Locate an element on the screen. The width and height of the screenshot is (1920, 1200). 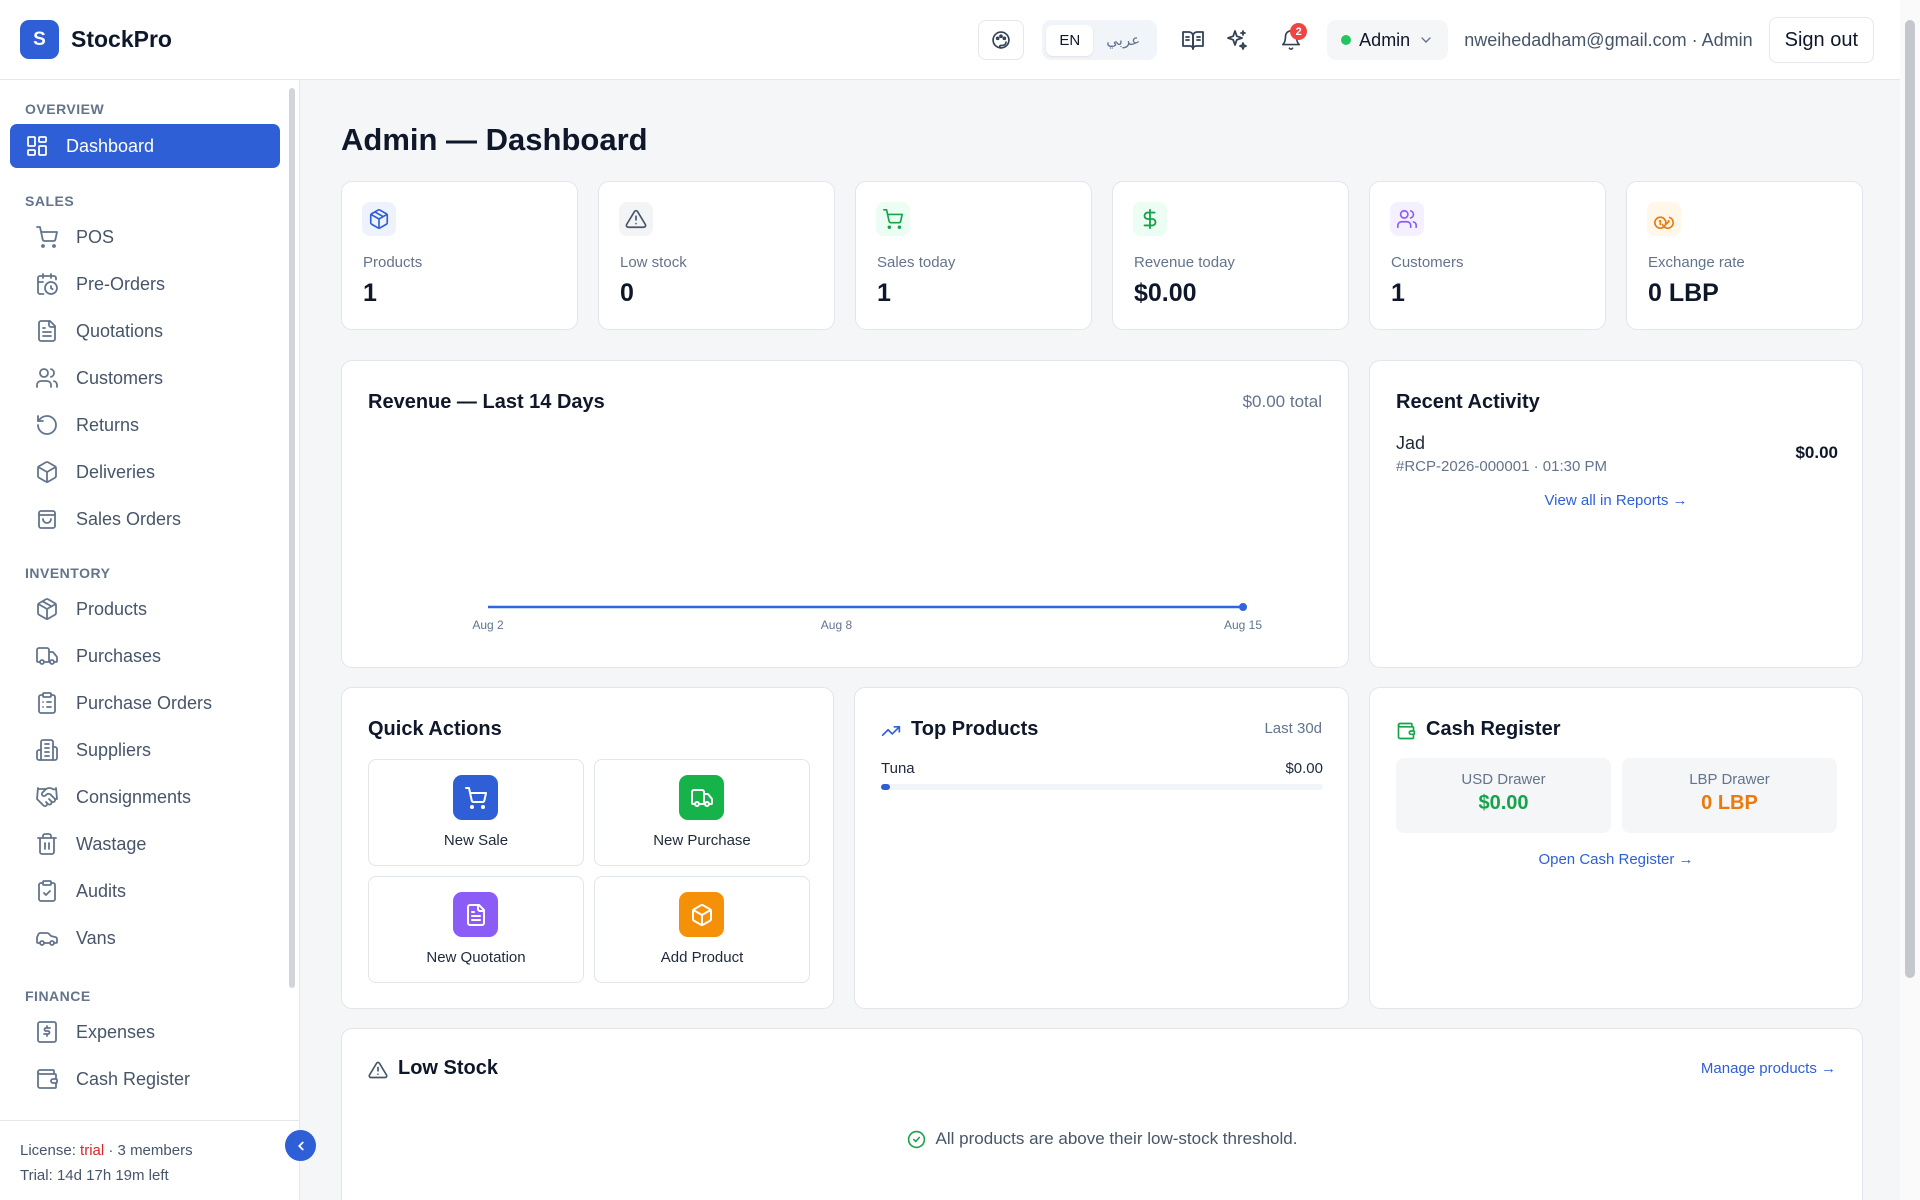
ai-assistant-button is located at coordinates (1237, 40).